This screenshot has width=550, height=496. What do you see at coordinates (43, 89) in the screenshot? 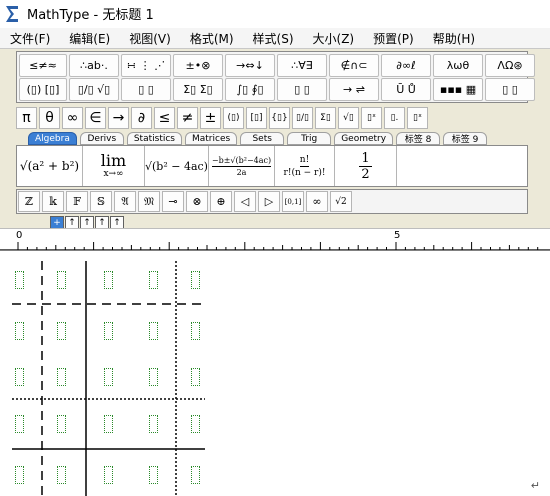
I see `fences-palette: (▯) [▯]` at bounding box center [43, 89].